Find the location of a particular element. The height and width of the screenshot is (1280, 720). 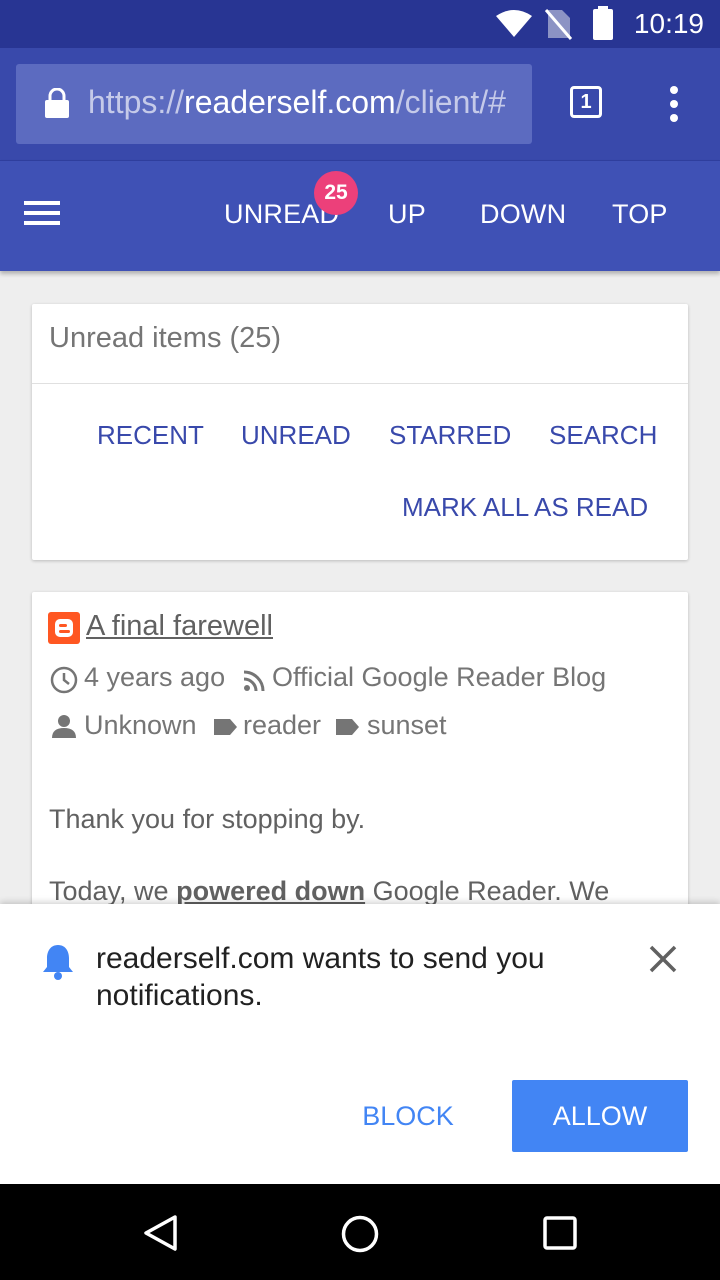

battery-icon is located at coordinates (603, 23).